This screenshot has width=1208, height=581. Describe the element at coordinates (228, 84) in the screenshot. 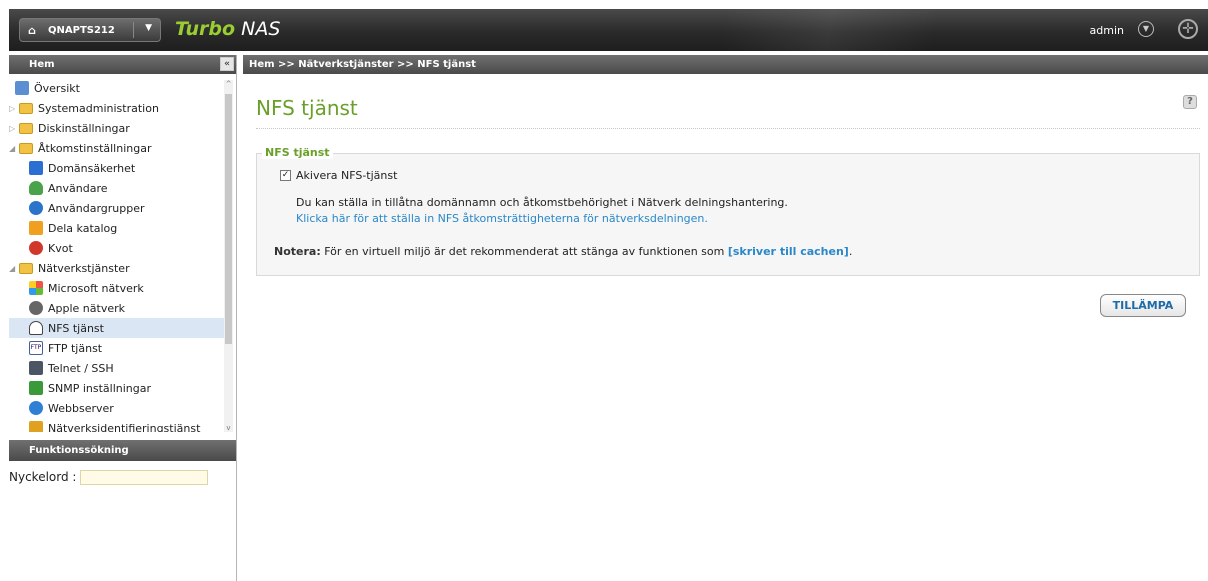

I see `scroll-up-icon: ^` at that location.